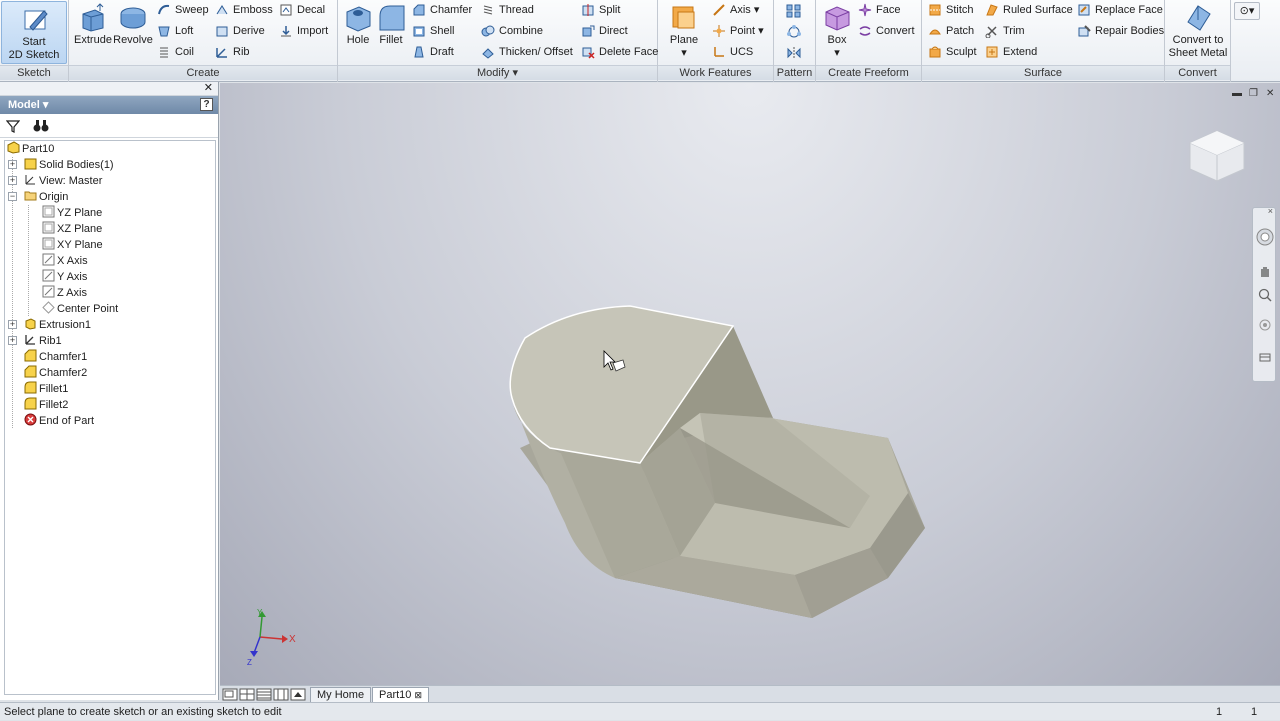 This screenshot has height=721, width=1280. I want to click on coil-button: Coil, so click(175, 52).